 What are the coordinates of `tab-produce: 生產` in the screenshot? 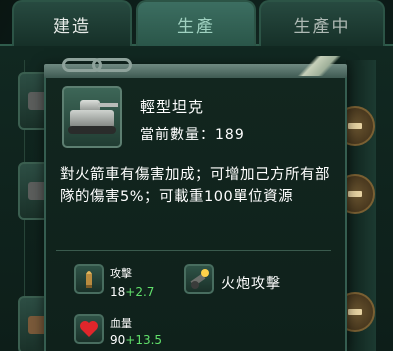 It's located at (196, 23).